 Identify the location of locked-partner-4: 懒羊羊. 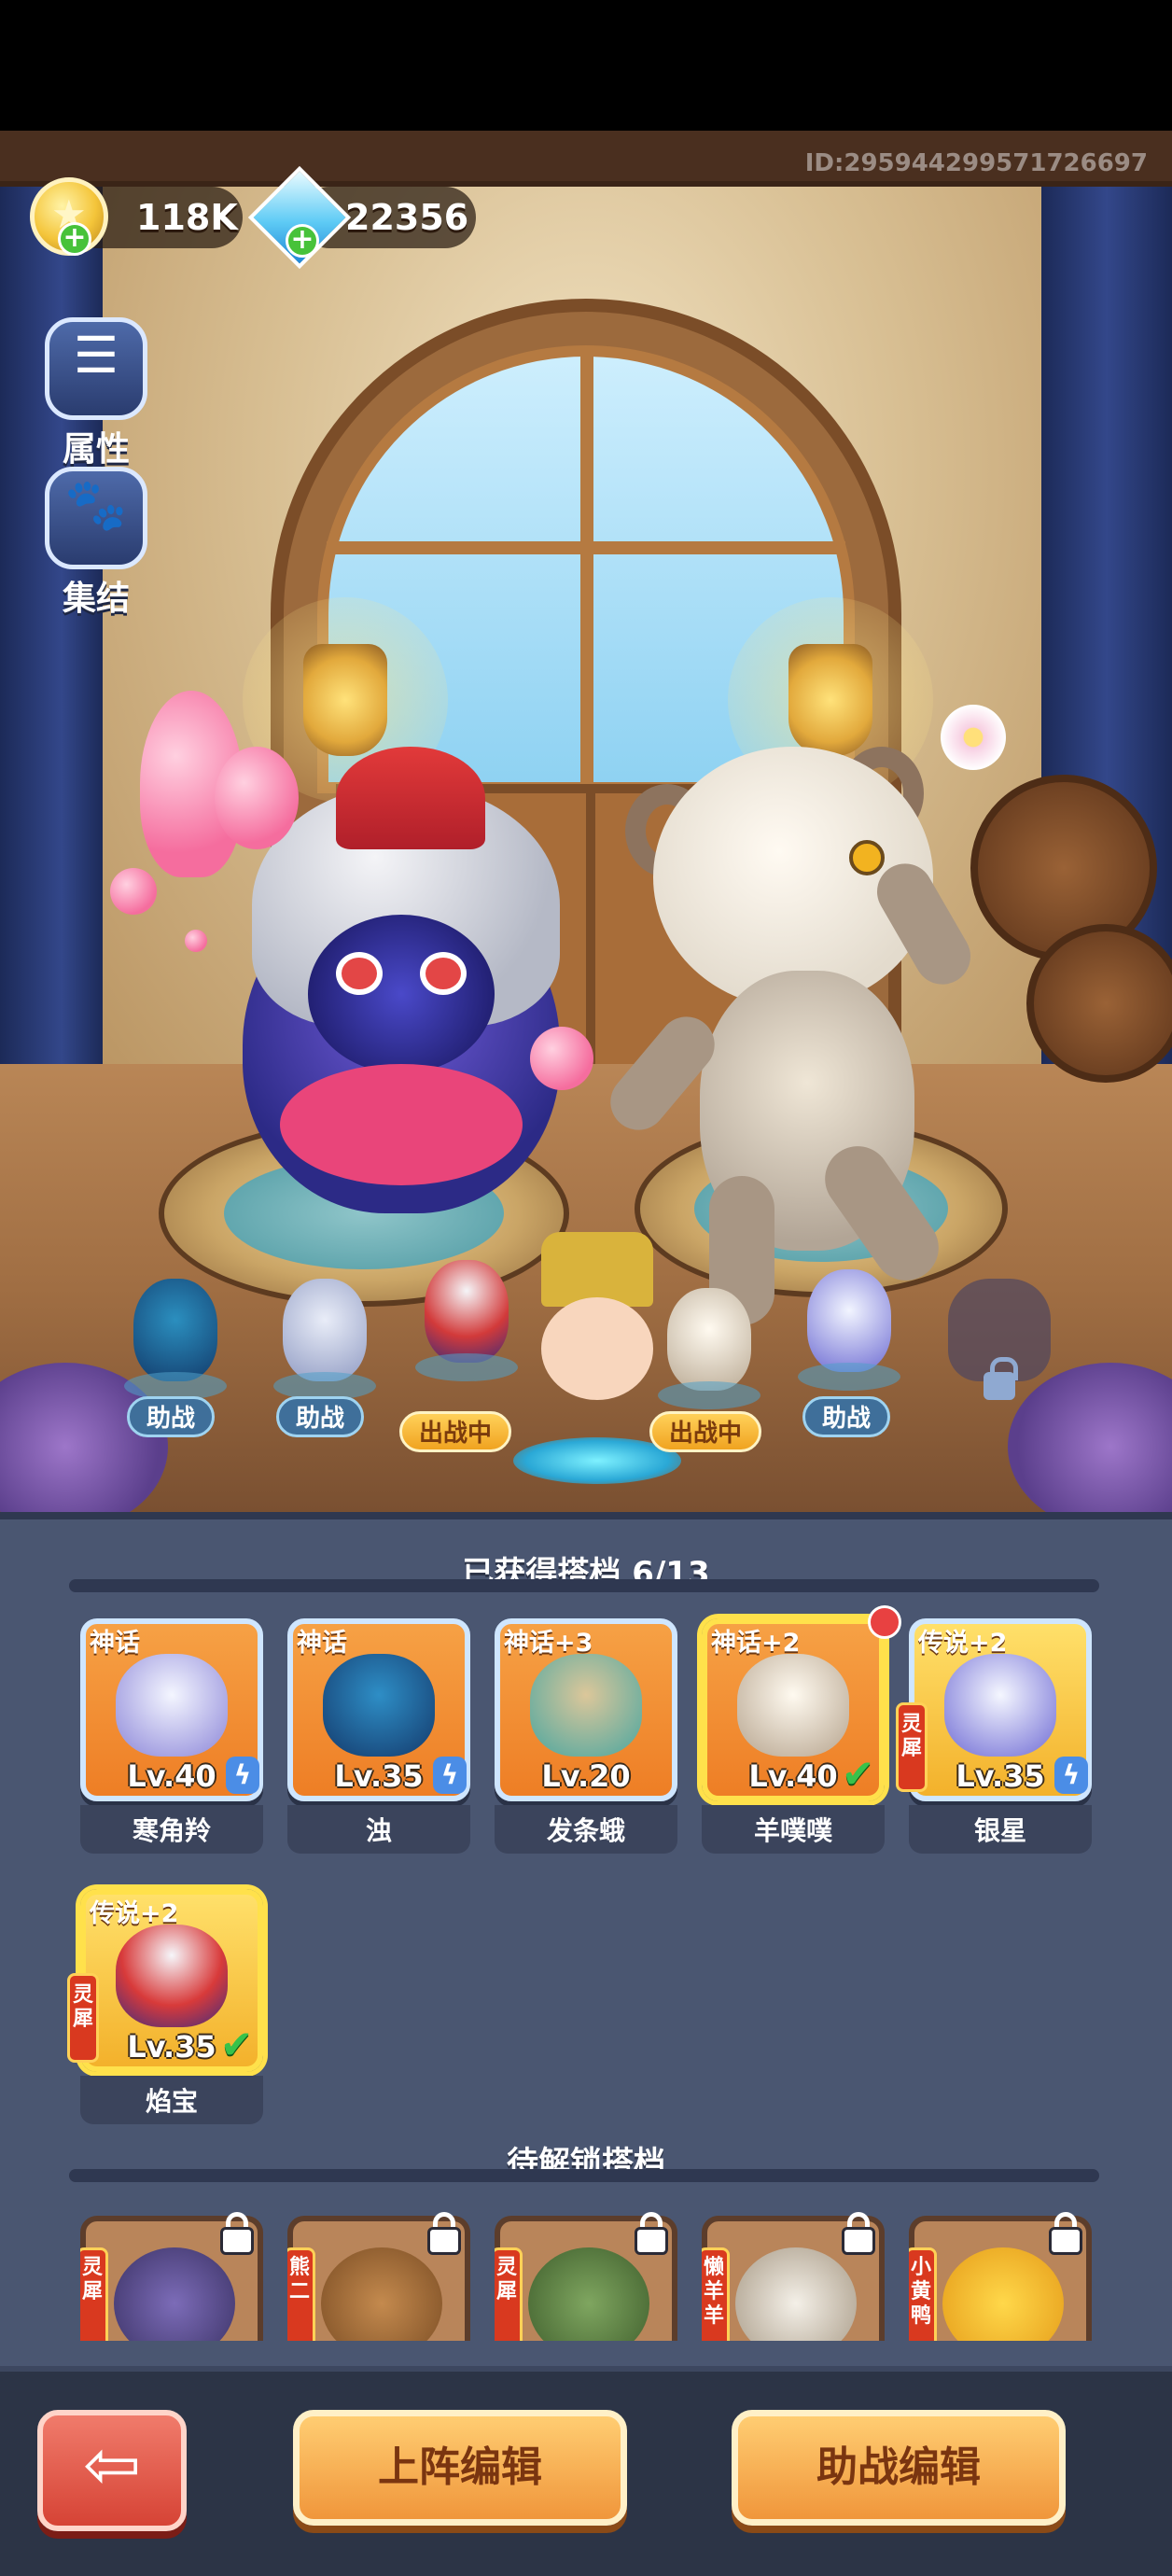
(793, 2275).